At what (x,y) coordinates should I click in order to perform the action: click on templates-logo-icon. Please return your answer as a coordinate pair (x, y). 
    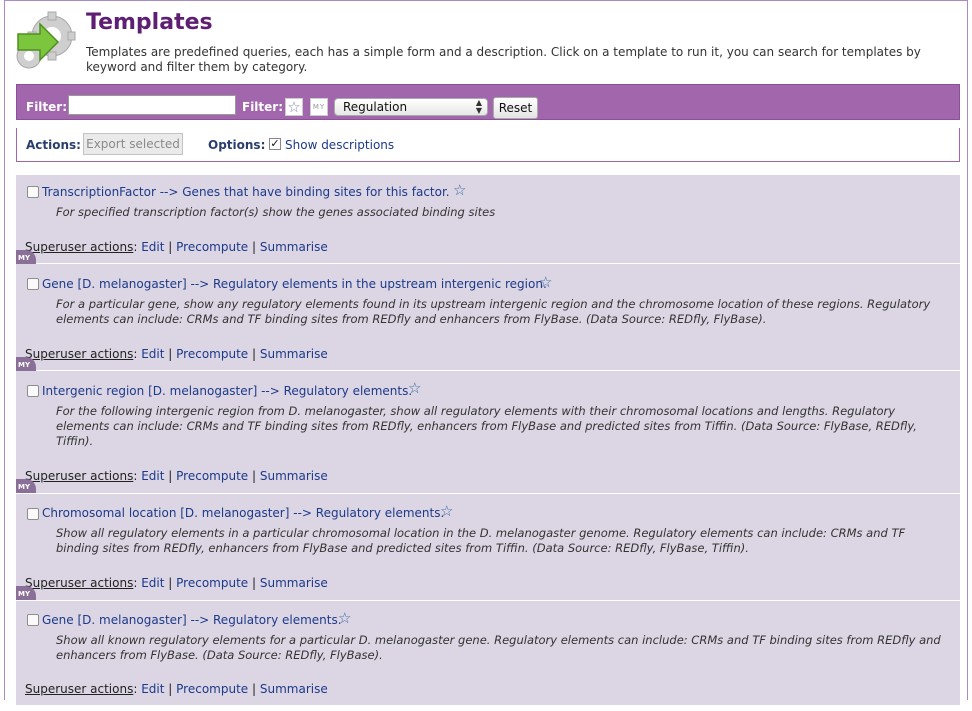
    Looking at the image, I should click on (46, 40).